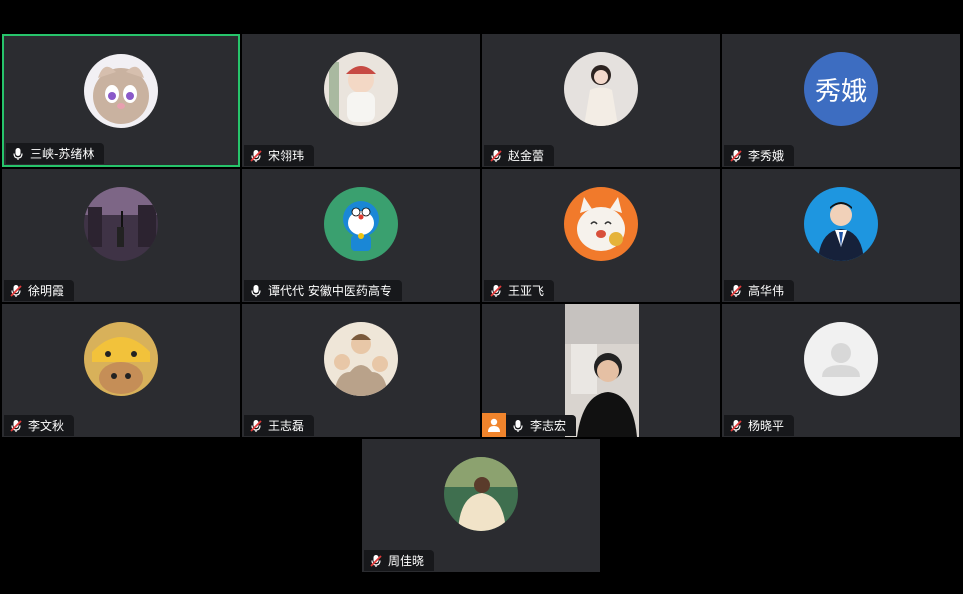 This screenshot has width=963, height=594. I want to click on participant-name-label: 李文秋, so click(39, 425).